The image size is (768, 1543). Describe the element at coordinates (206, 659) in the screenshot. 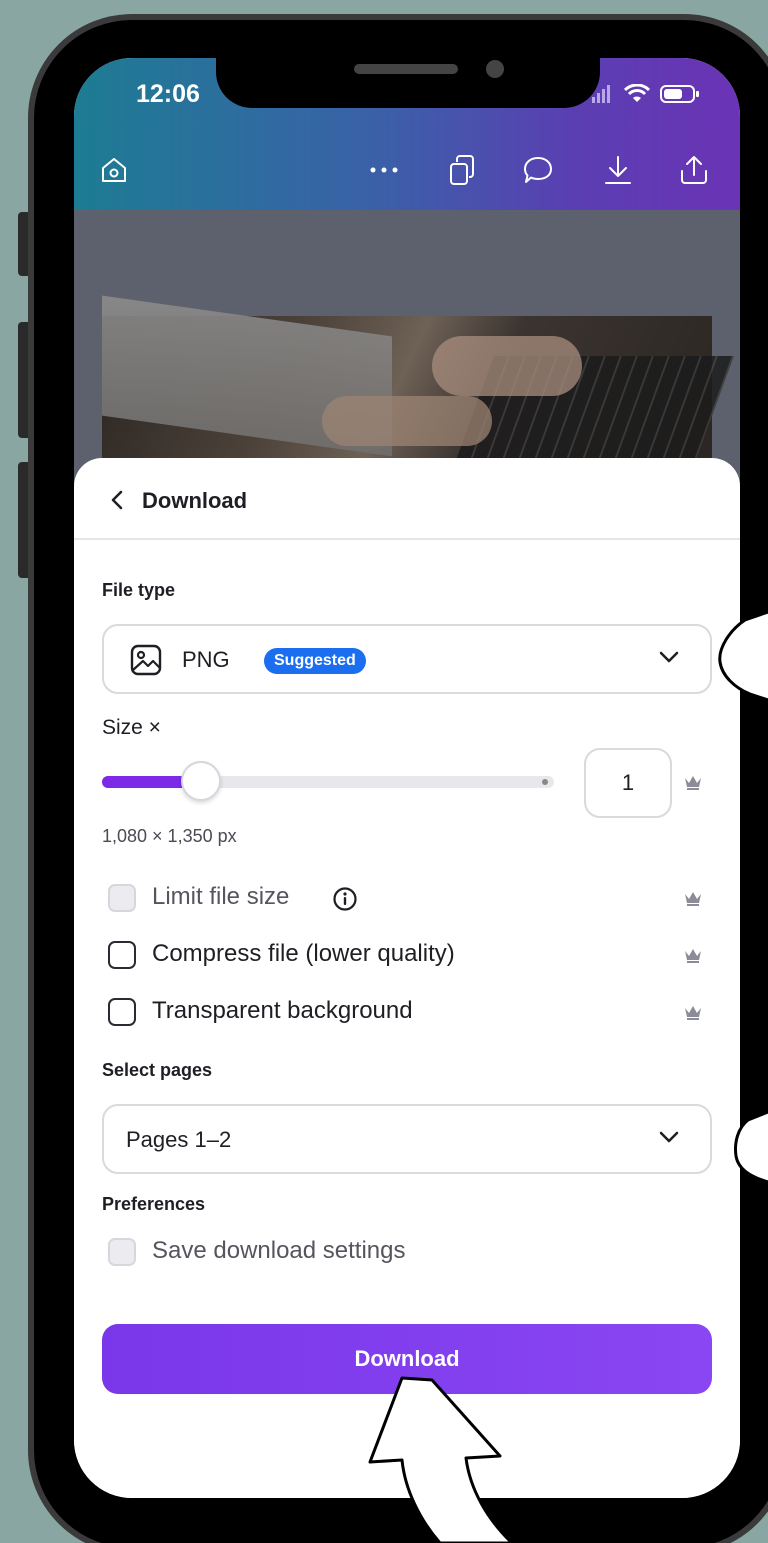

I see `file-type-value: PNG` at that location.